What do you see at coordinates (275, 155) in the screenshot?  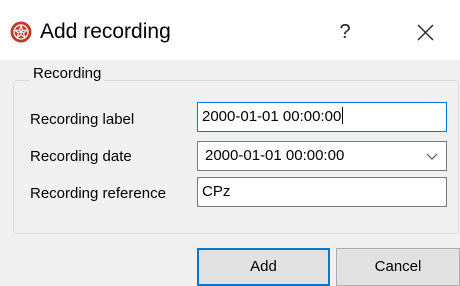 I see `recording-date-value: 2000-01-01 00:00:00` at bounding box center [275, 155].